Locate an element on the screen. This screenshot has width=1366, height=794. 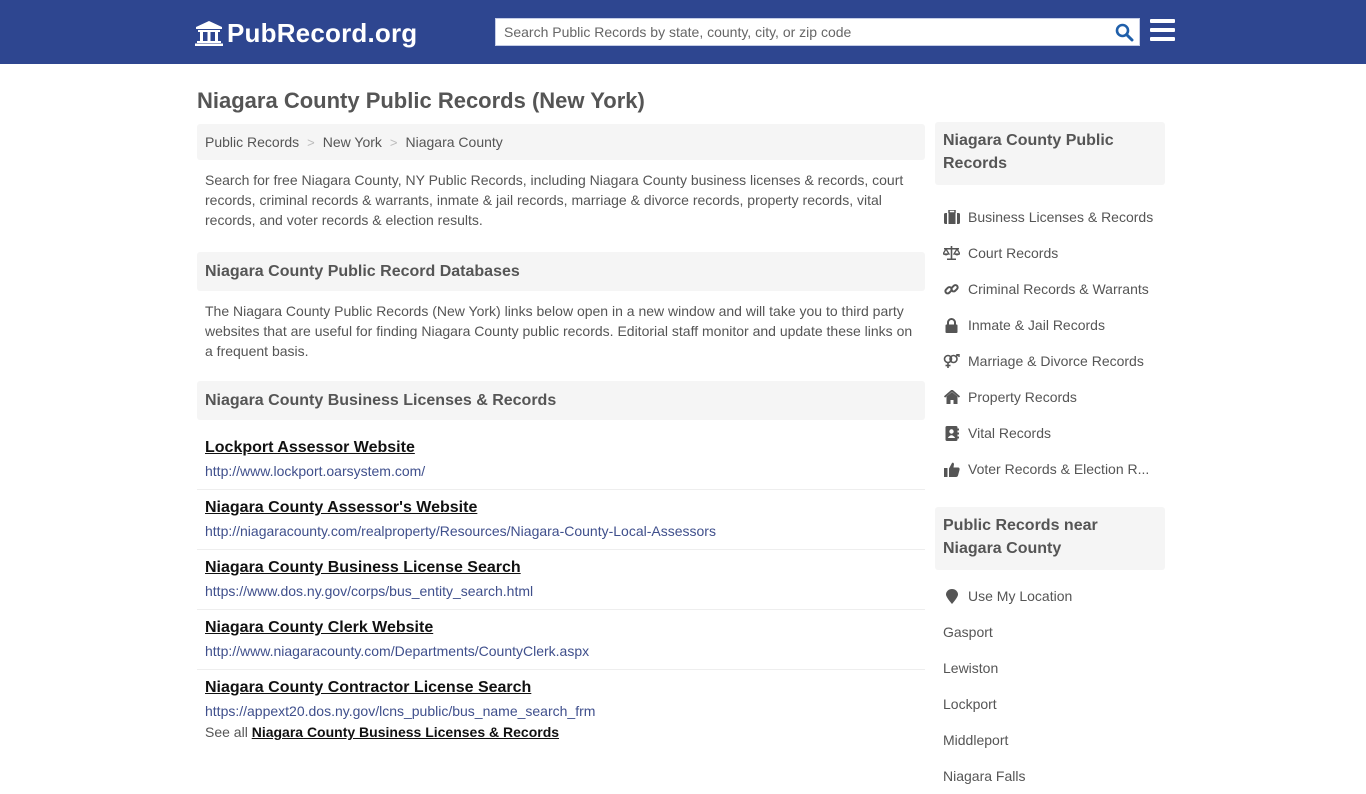
link-icon is located at coordinates (951, 288).